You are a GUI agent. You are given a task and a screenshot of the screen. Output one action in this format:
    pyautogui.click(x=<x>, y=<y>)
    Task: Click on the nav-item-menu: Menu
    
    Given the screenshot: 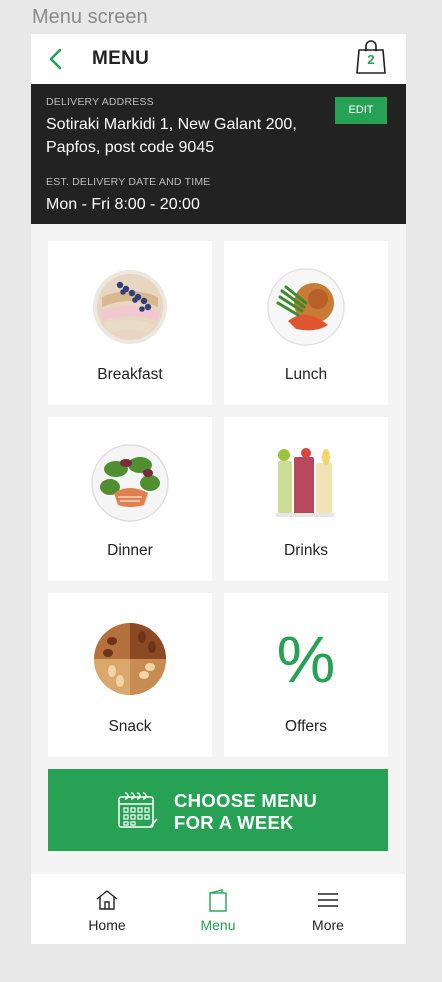 What is the action you would take?
    pyautogui.click(x=218, y=909)
    